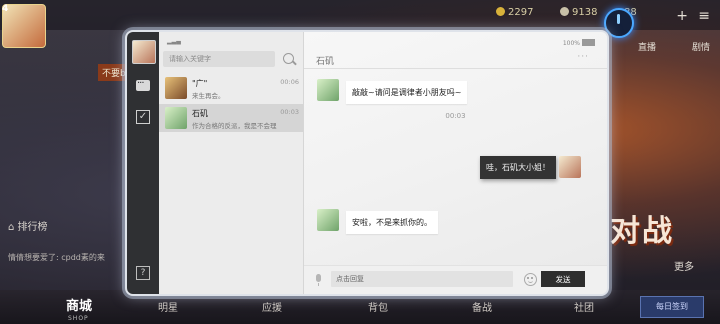 The image size is (720, 324). I want to click on rank-button: ⌂ 排行榜, so click(28, 225).